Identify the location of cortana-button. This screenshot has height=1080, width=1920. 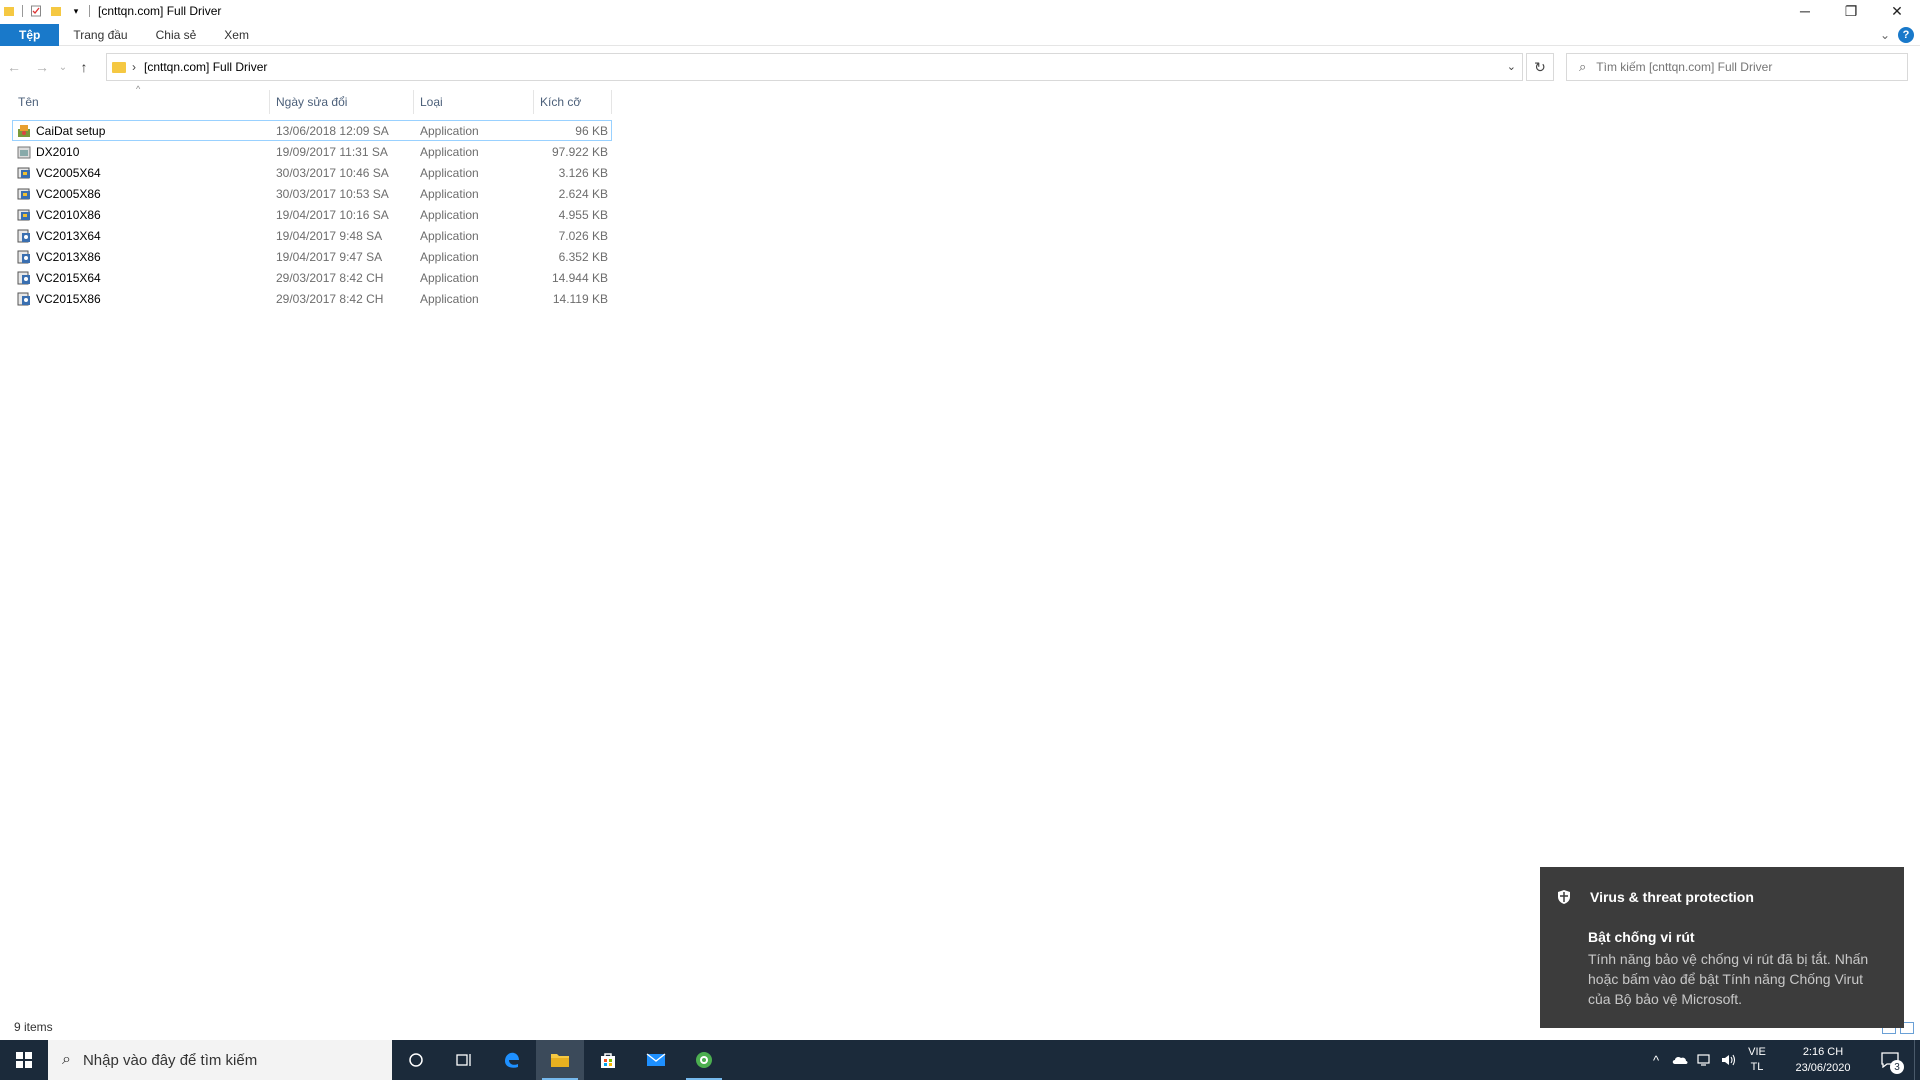
(416, 1060).